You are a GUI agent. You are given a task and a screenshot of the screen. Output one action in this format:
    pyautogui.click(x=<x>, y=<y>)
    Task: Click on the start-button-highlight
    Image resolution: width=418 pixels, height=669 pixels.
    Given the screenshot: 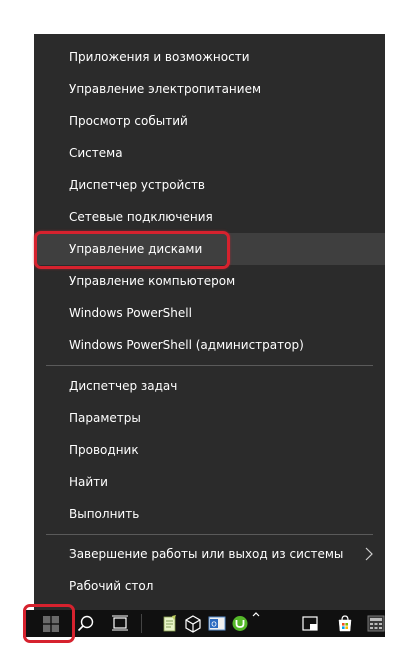 What is the action you would take?
    pyautogui.click(x=49, y=623)
    